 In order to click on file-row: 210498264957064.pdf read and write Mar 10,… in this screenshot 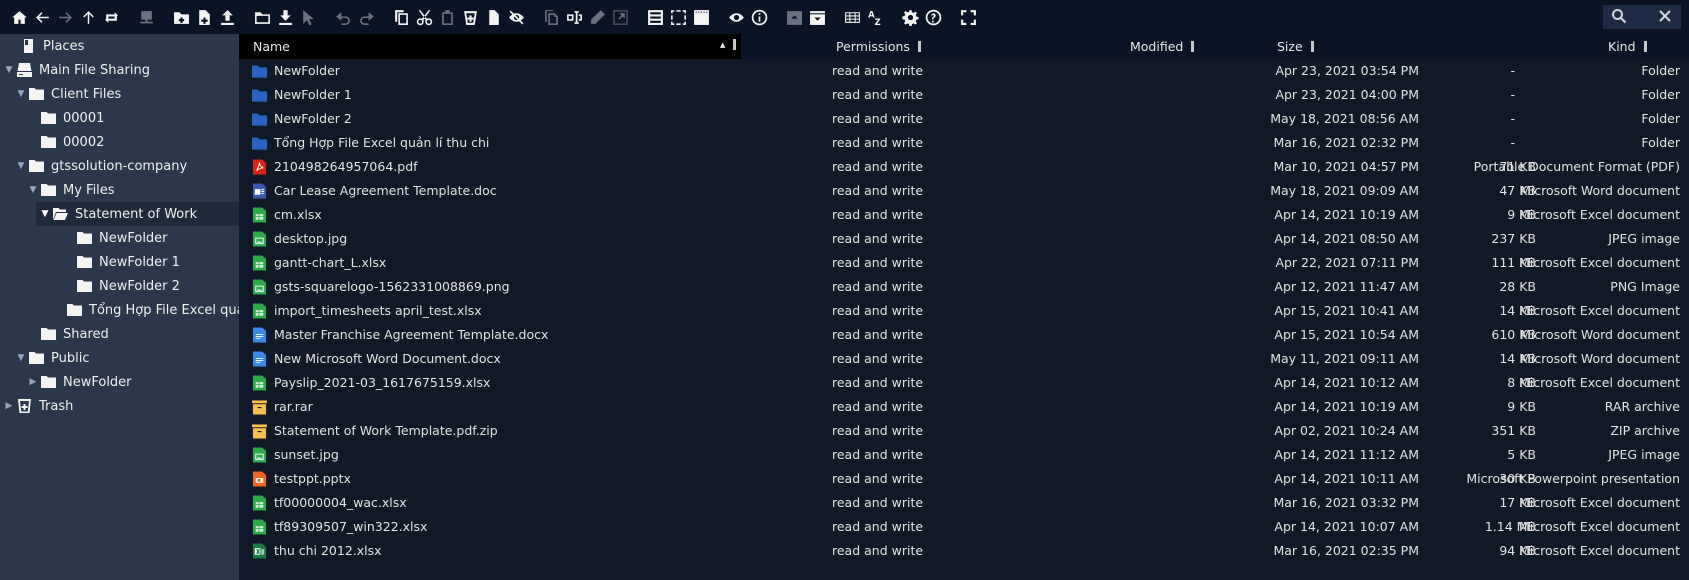, I will do `click(964, 167)`.